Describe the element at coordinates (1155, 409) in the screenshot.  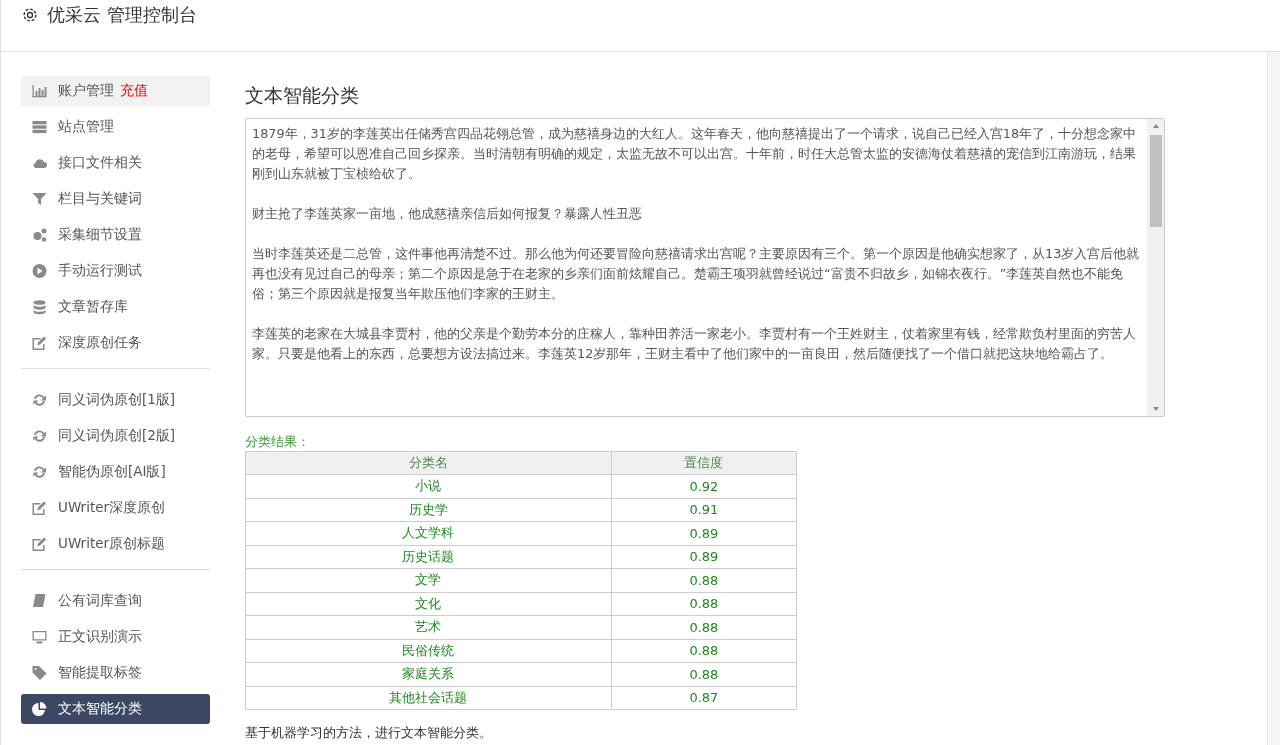
I see `scroll-down-icon` at that location.